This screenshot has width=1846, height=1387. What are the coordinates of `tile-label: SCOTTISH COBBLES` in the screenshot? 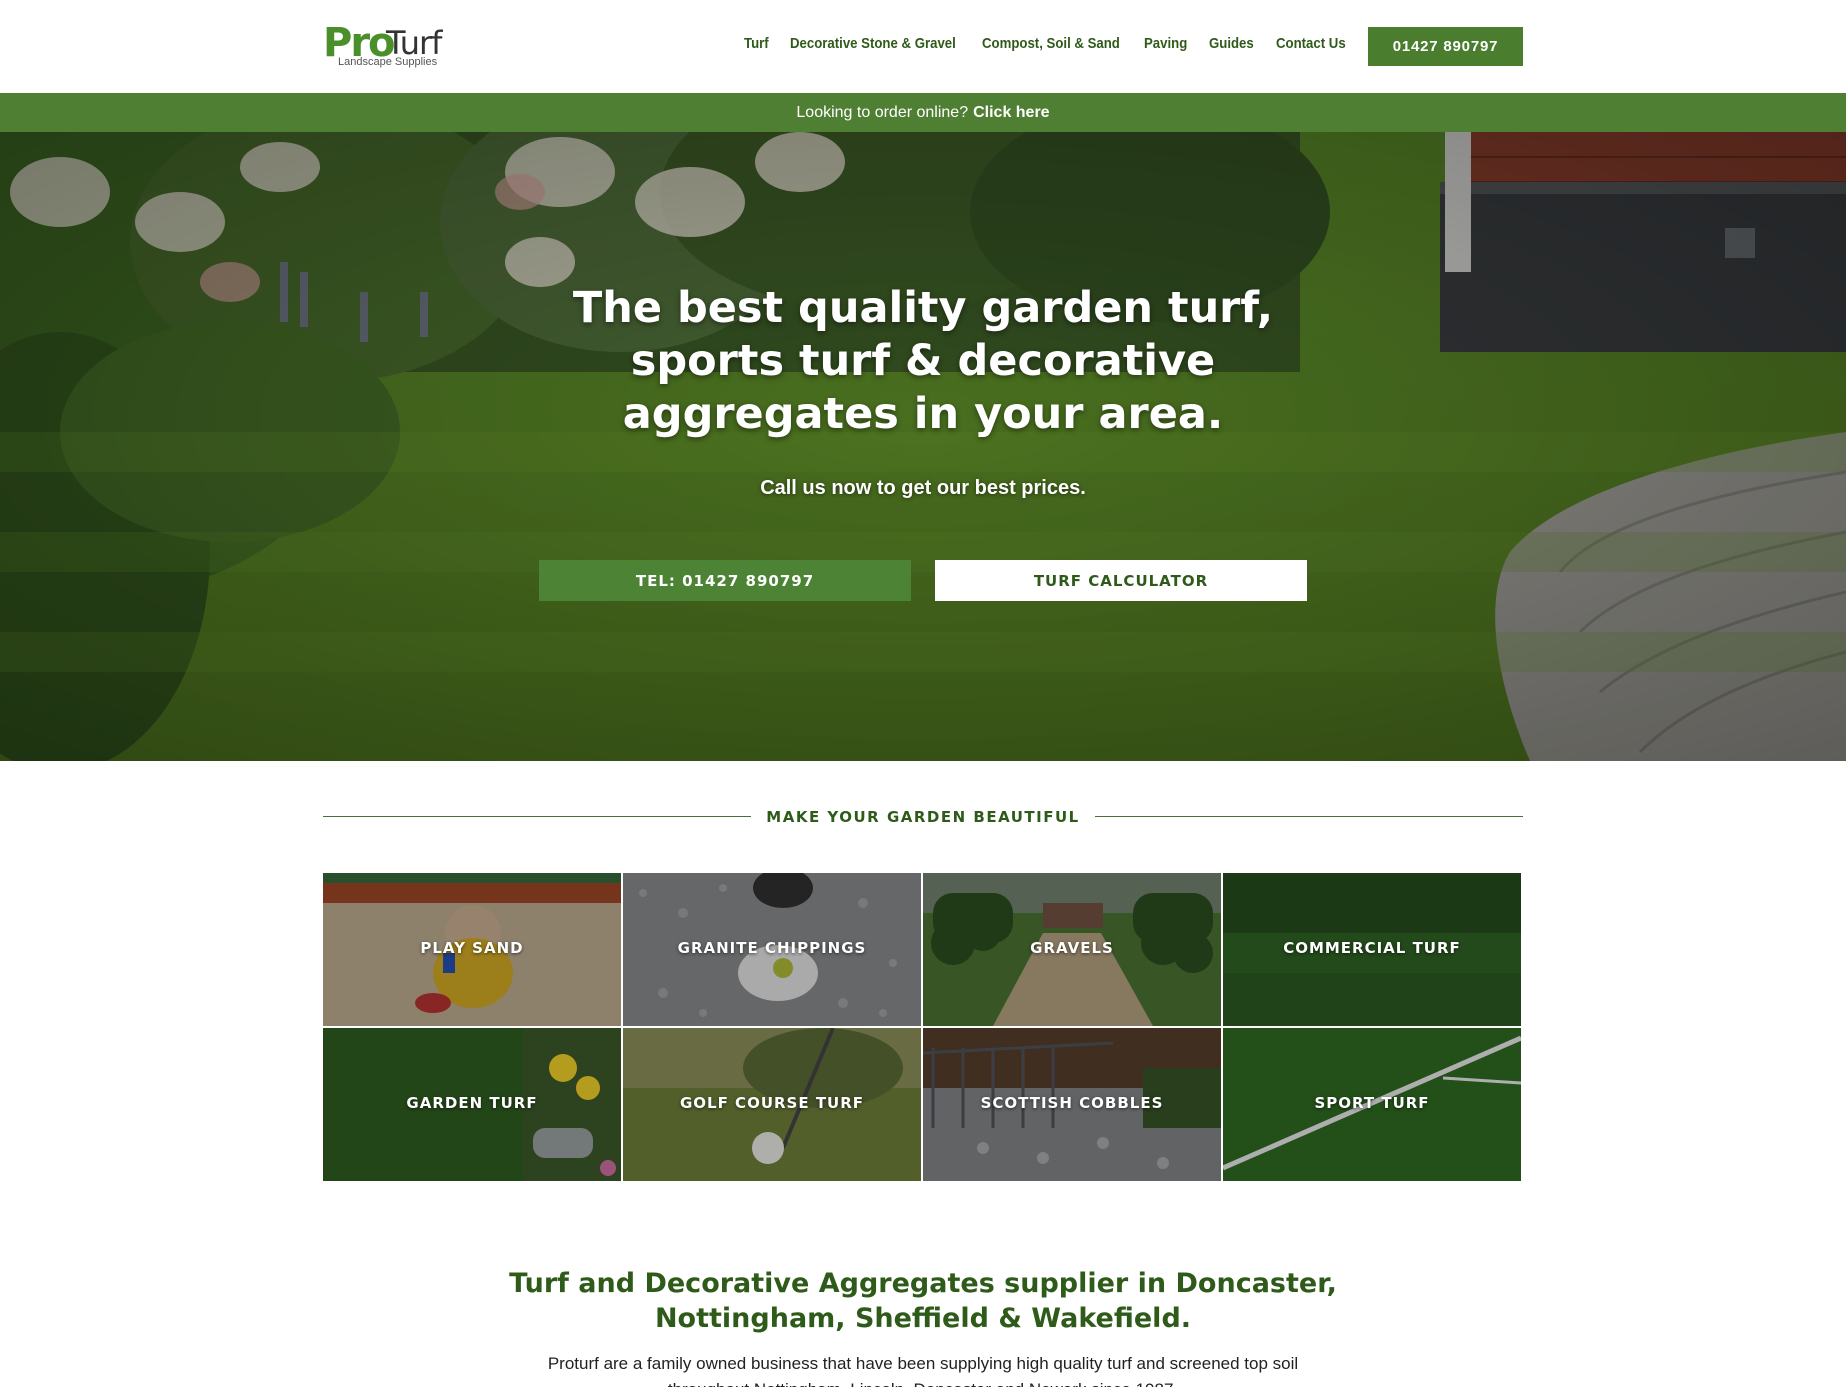 It's located at (1072, 1103).